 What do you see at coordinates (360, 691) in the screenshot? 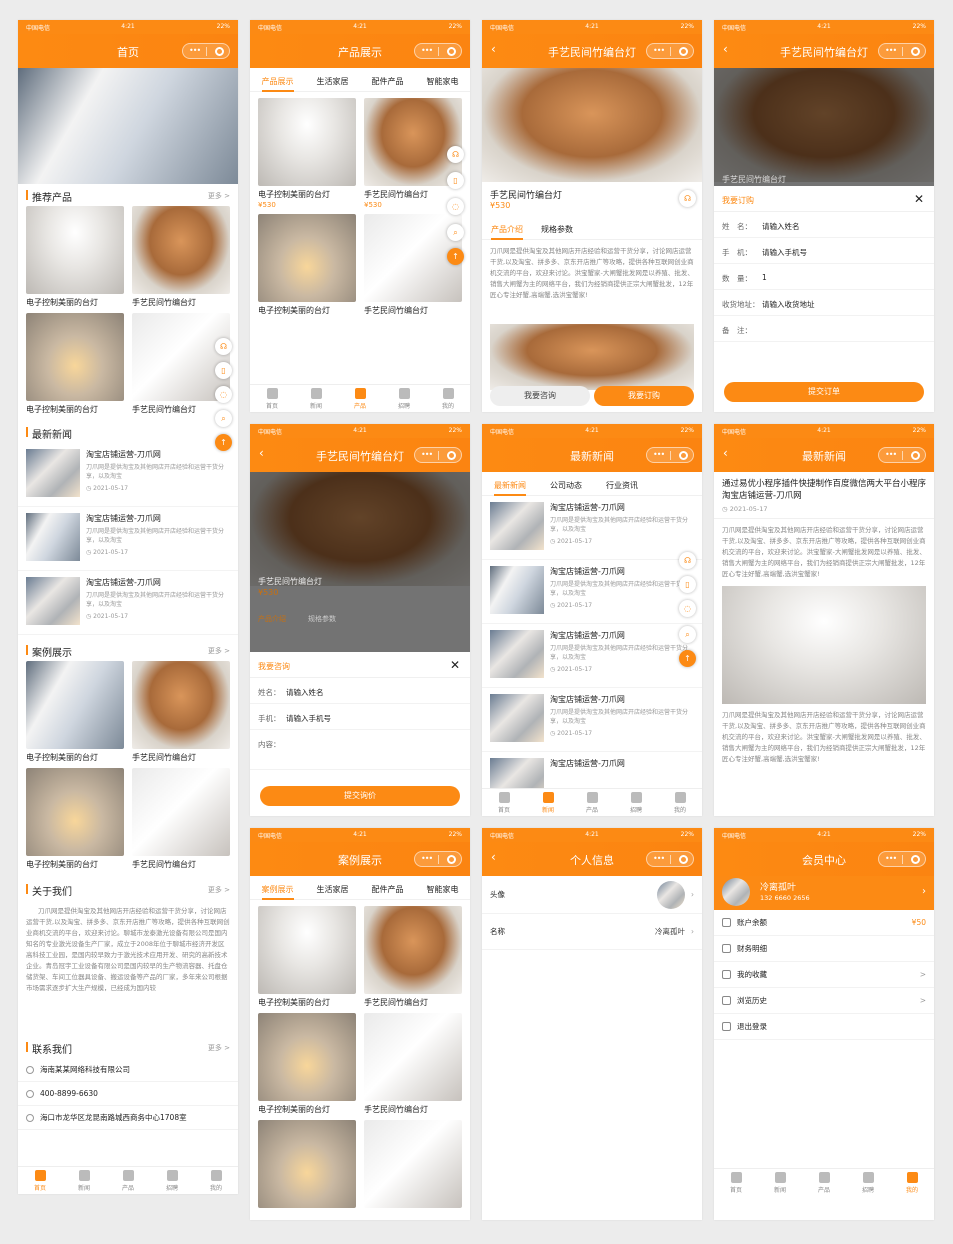
I see `name-field: 姓名： 请输入姓名` at bounding box center [360, 691].